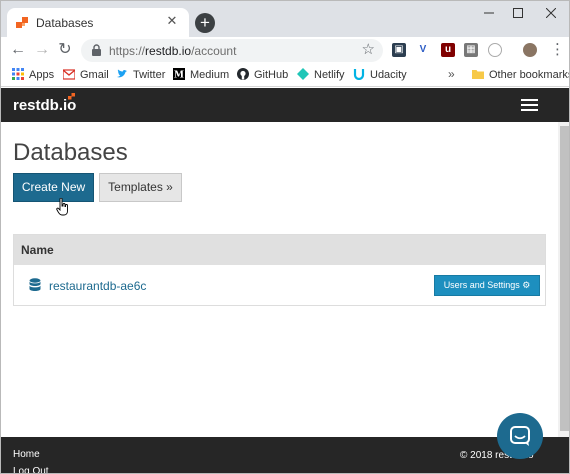 The width and height of the screenshot is (570, 474). What do you see at coordinates (69, 74) in the screenshot?
I see `gmail-icon` at bounding box center [69, 74].